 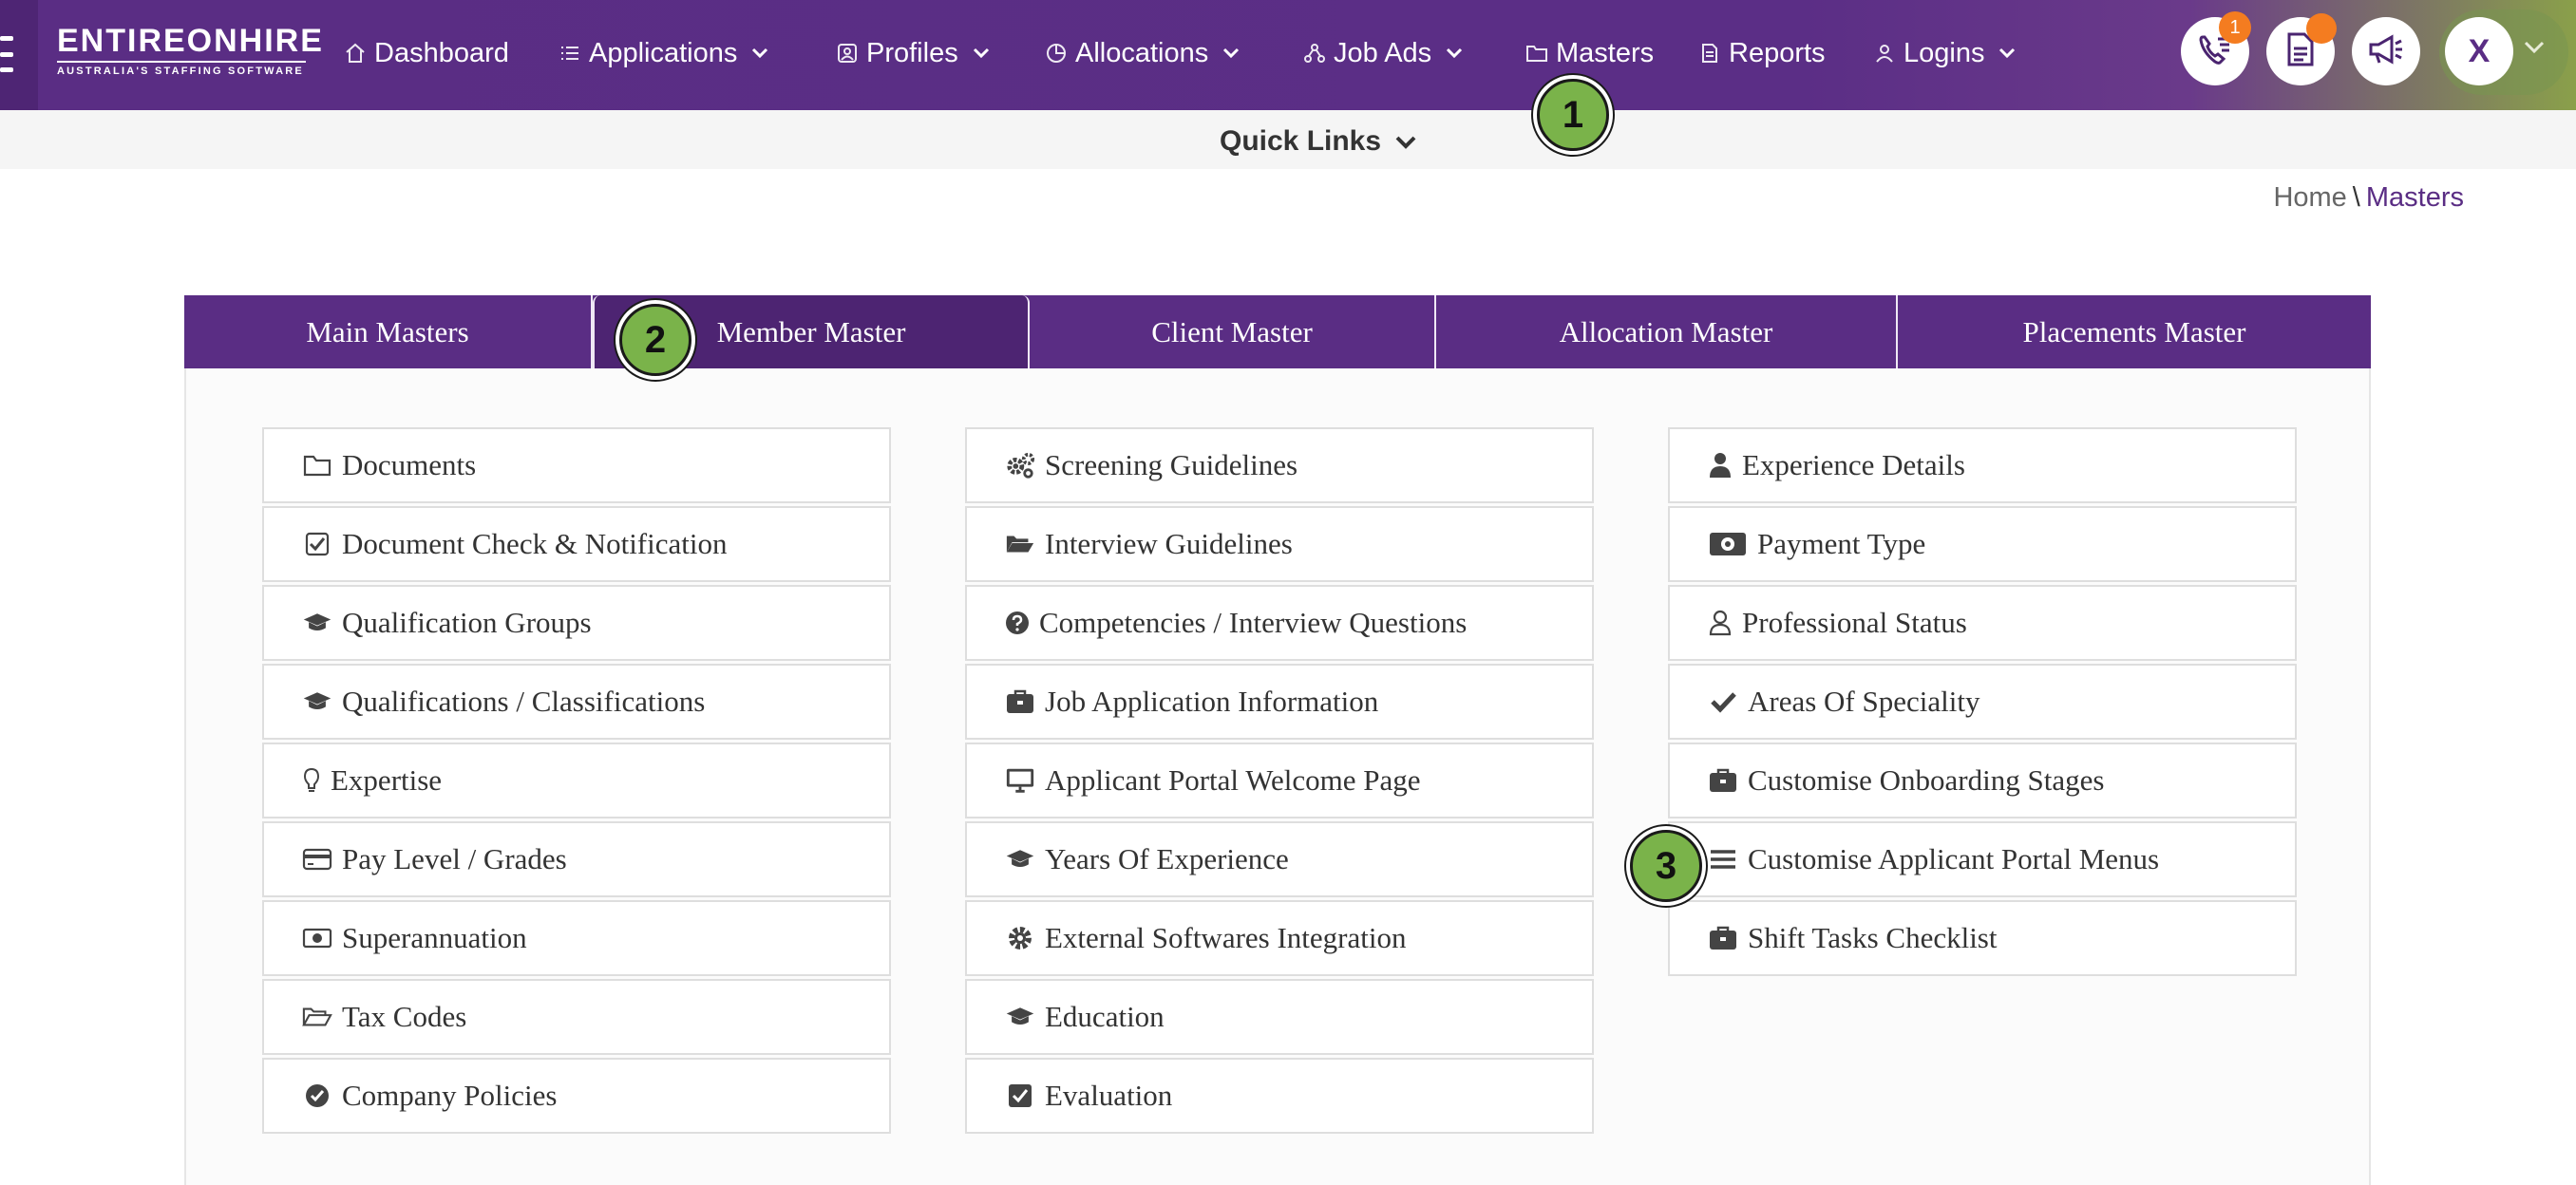 I want to click on master-item-external-integration: External Softwares Integration, so click(x=1279, y=938).